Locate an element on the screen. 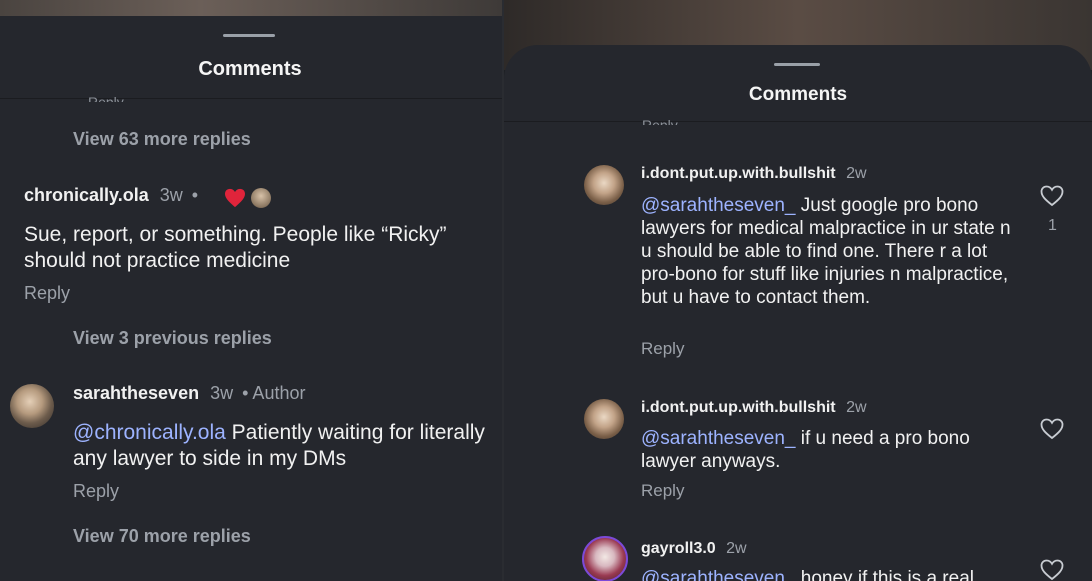 This screenshot has height=581, width=1092. username-text: chronically.ola is located at coordinates (86, 195).